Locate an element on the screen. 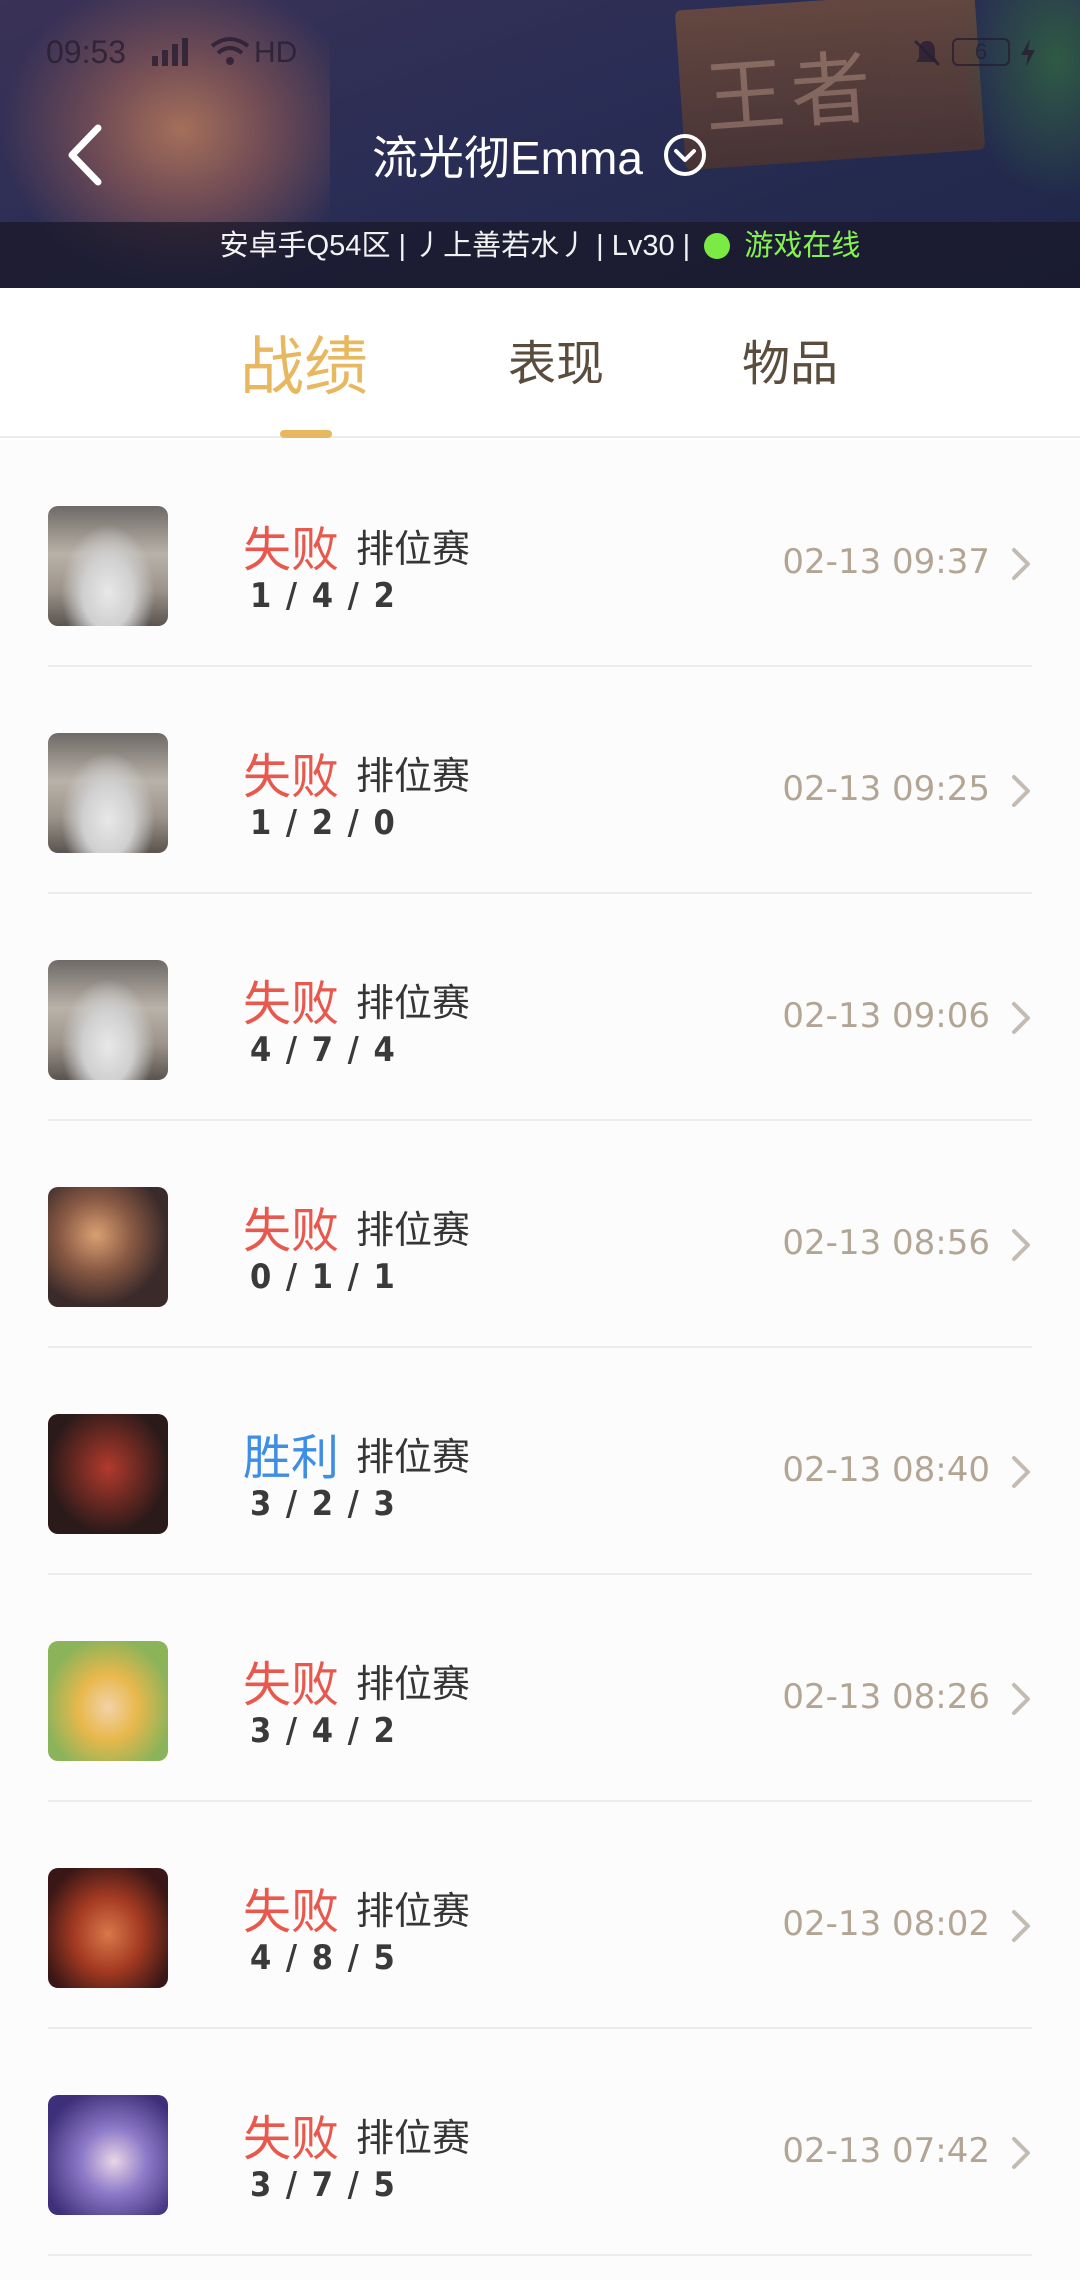  match-time: 02-13 08:26 is located at coordinates (886, 1697).